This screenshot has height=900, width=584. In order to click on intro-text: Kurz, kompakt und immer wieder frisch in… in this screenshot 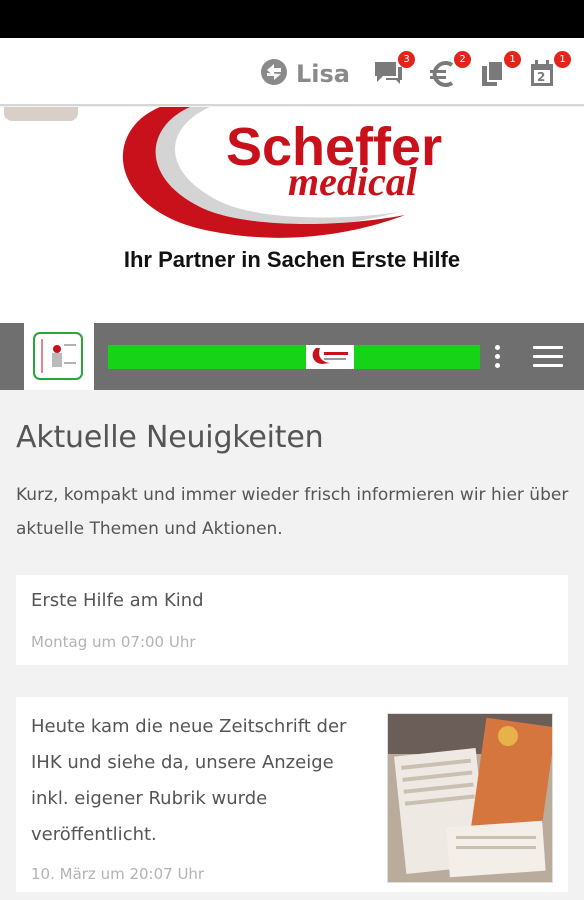, I will do `click(292, 512)`.